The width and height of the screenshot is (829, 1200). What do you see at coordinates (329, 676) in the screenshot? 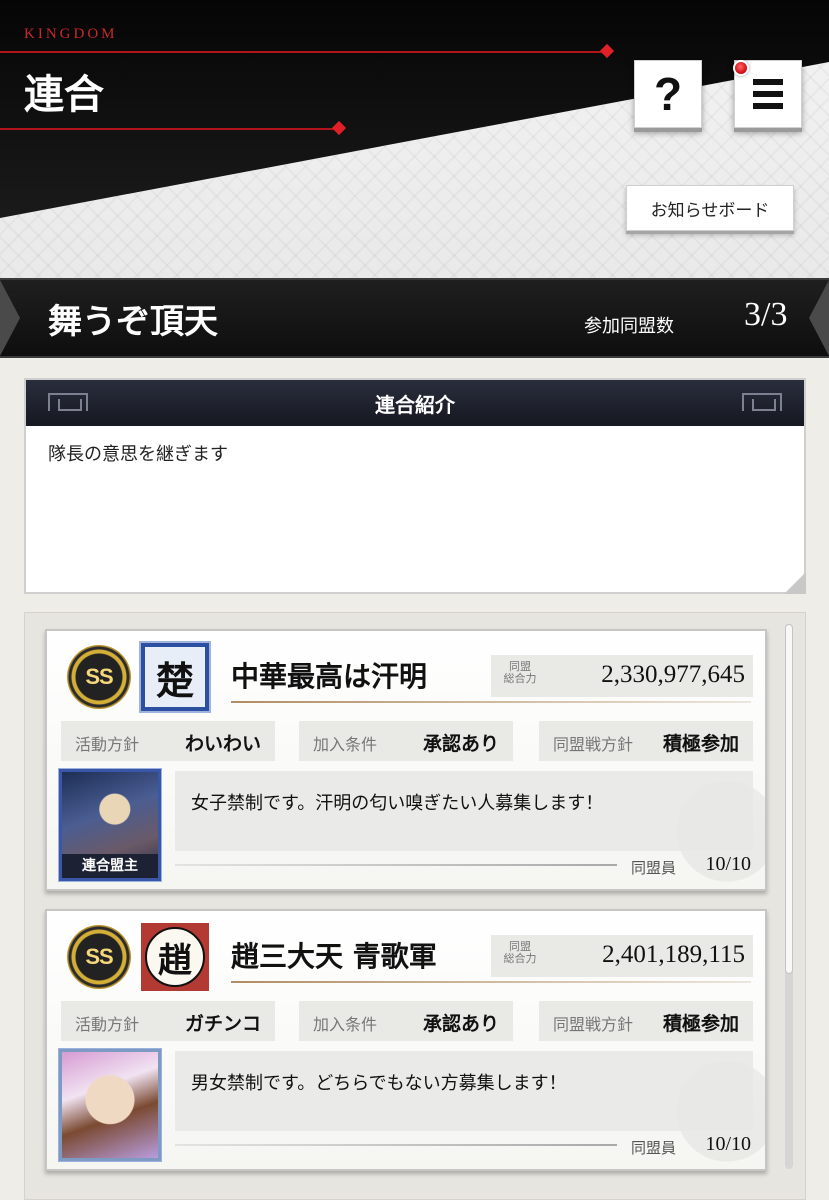
I see `alliance-name: 中華最高は汗明` at bounding box center [329, 676].